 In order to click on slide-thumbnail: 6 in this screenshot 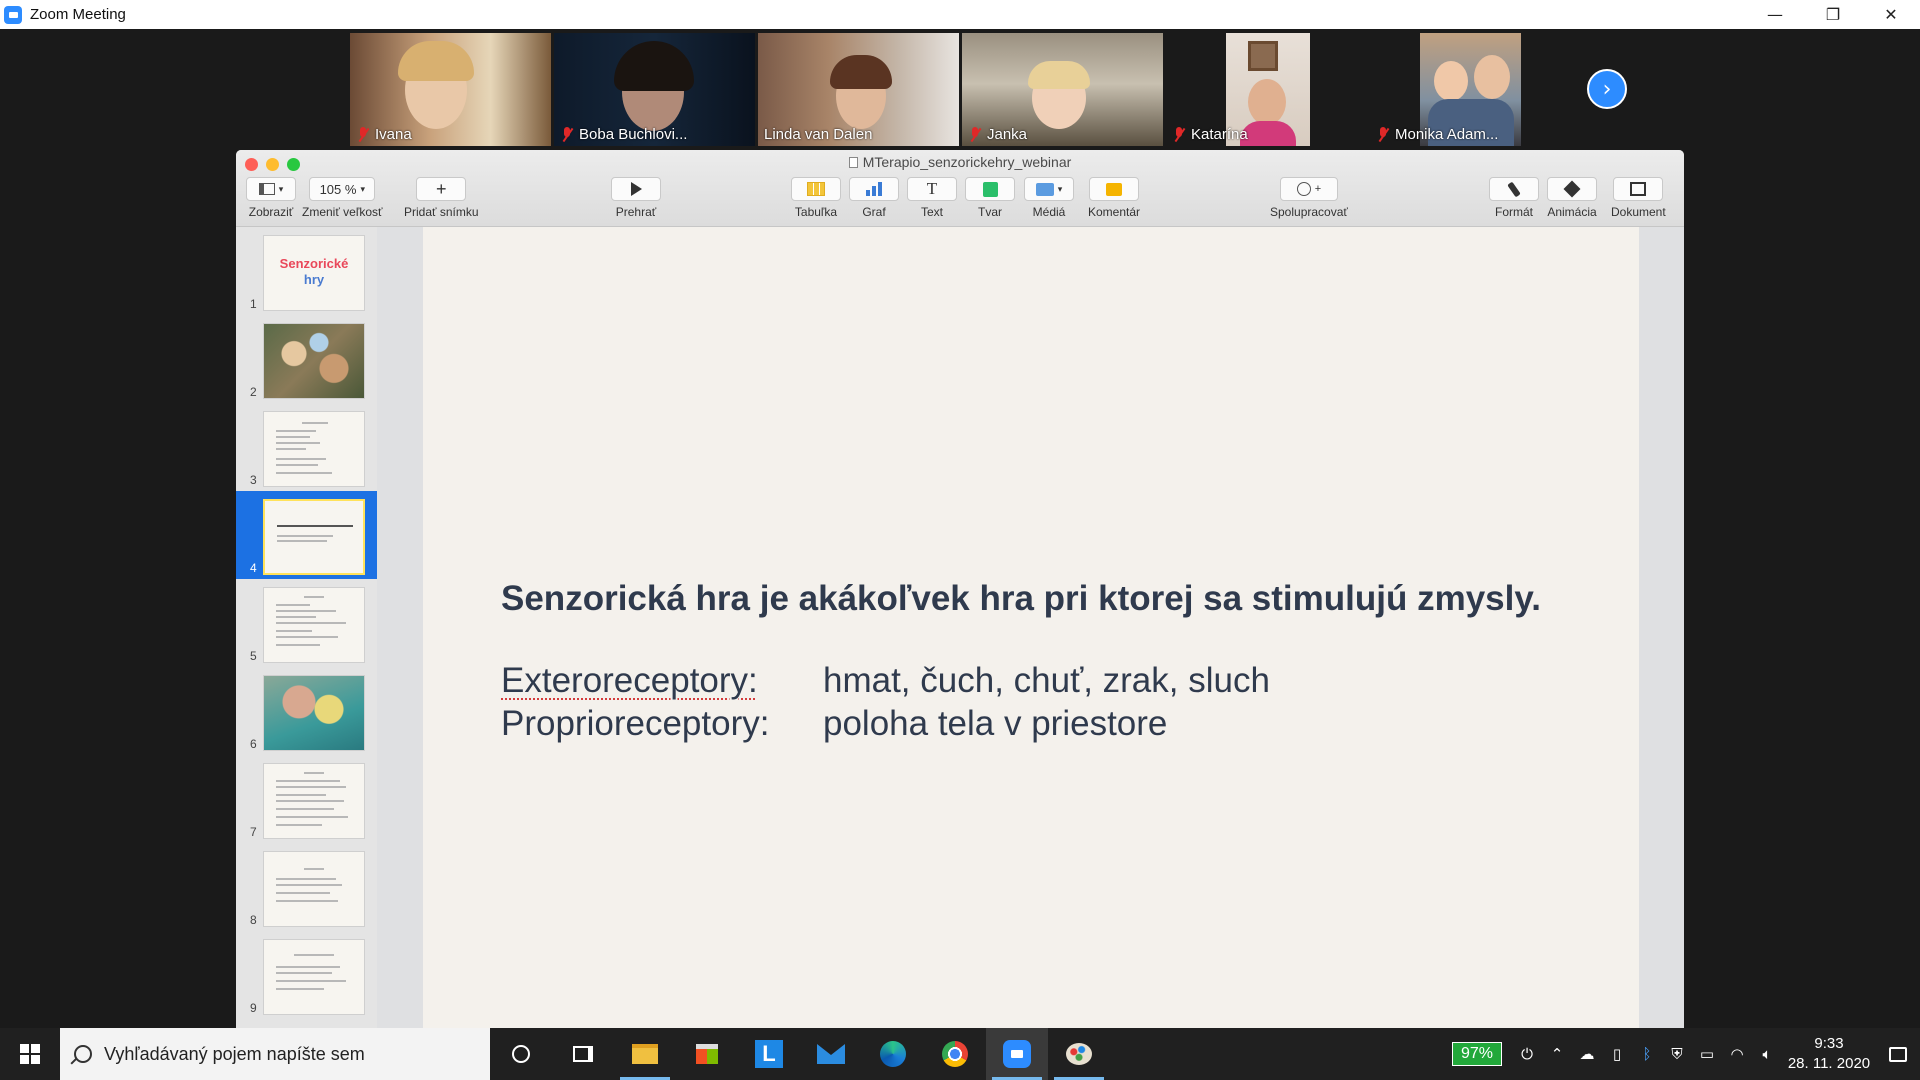, I will do `click(306, 711)`.